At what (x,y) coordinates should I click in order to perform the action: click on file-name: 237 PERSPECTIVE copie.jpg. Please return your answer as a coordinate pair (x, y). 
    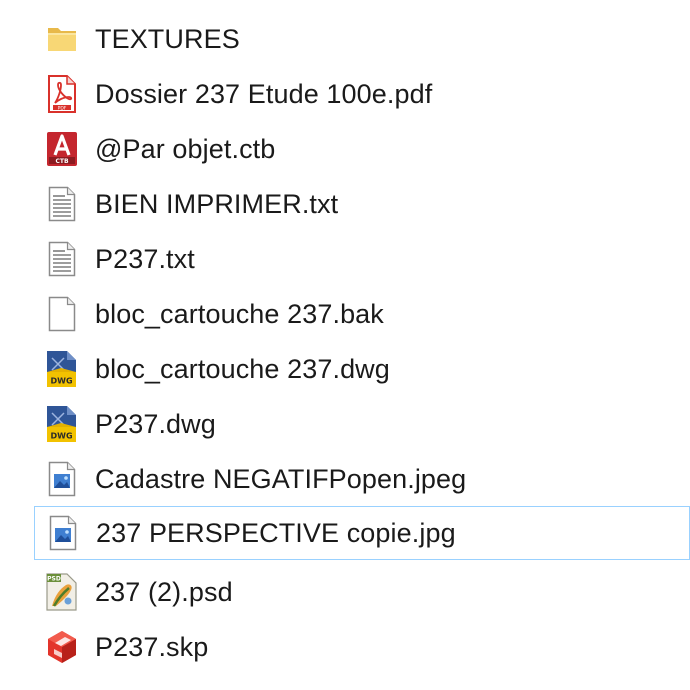
    Looking at the image, I should click on (276, 532).